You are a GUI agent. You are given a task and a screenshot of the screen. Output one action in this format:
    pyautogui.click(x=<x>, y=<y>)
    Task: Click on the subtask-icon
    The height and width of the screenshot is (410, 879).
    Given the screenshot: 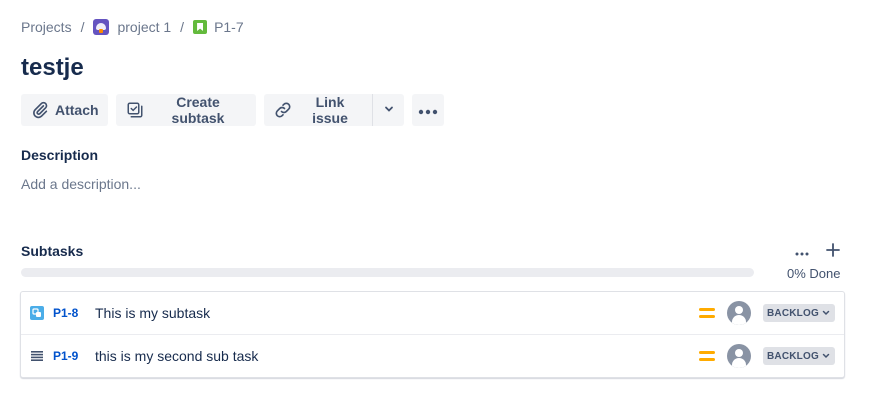 What is the action you would take?
    pyautogui.click(x=37, y=313)
    